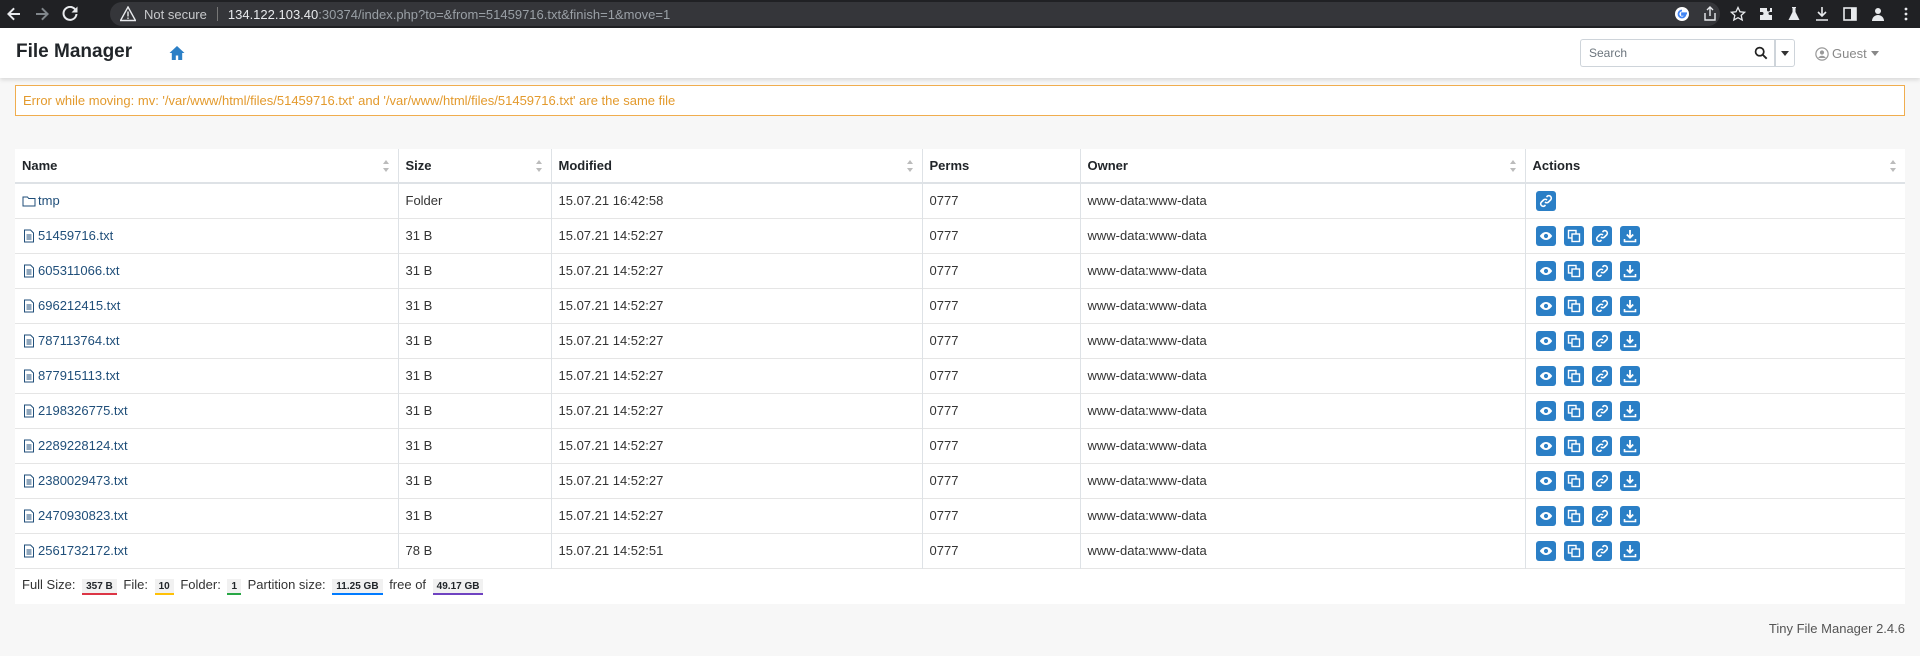  Describe the element at coordinates (42, 14) in the screenshot. I see `forward-icon` at that location.